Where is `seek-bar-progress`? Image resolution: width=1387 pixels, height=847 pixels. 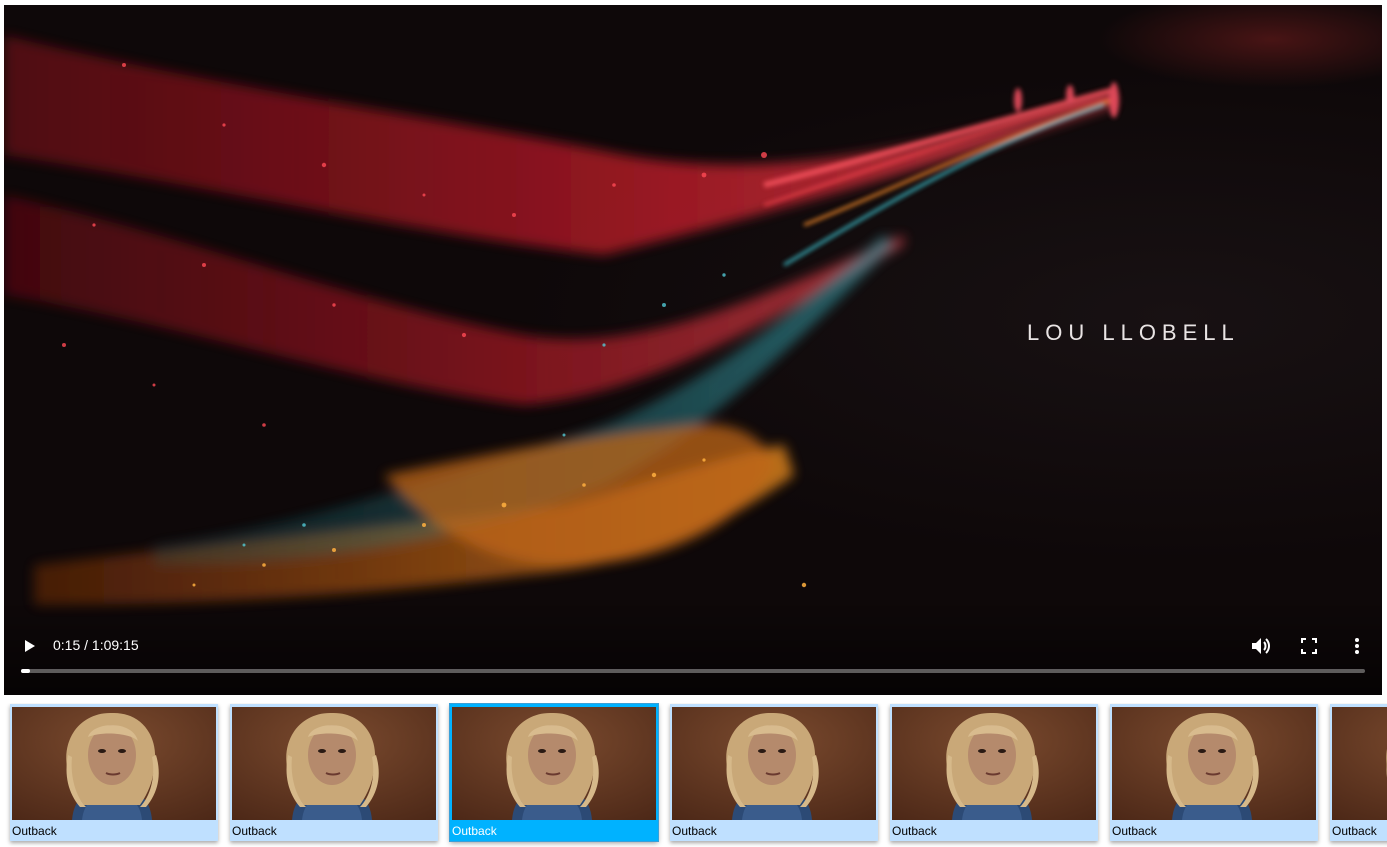
seek-bar-progress is located at coordinates (26, 671).